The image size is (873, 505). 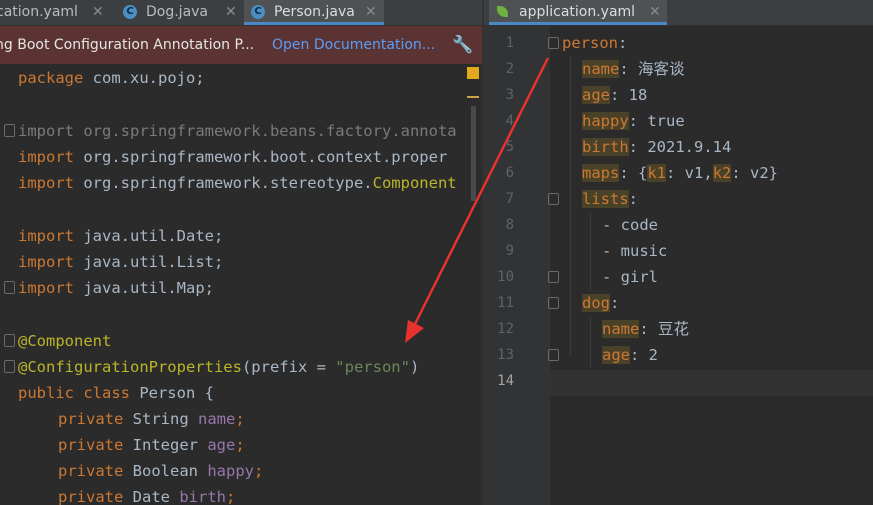 I want to click on arrow-head, so click(x=414, y=331).